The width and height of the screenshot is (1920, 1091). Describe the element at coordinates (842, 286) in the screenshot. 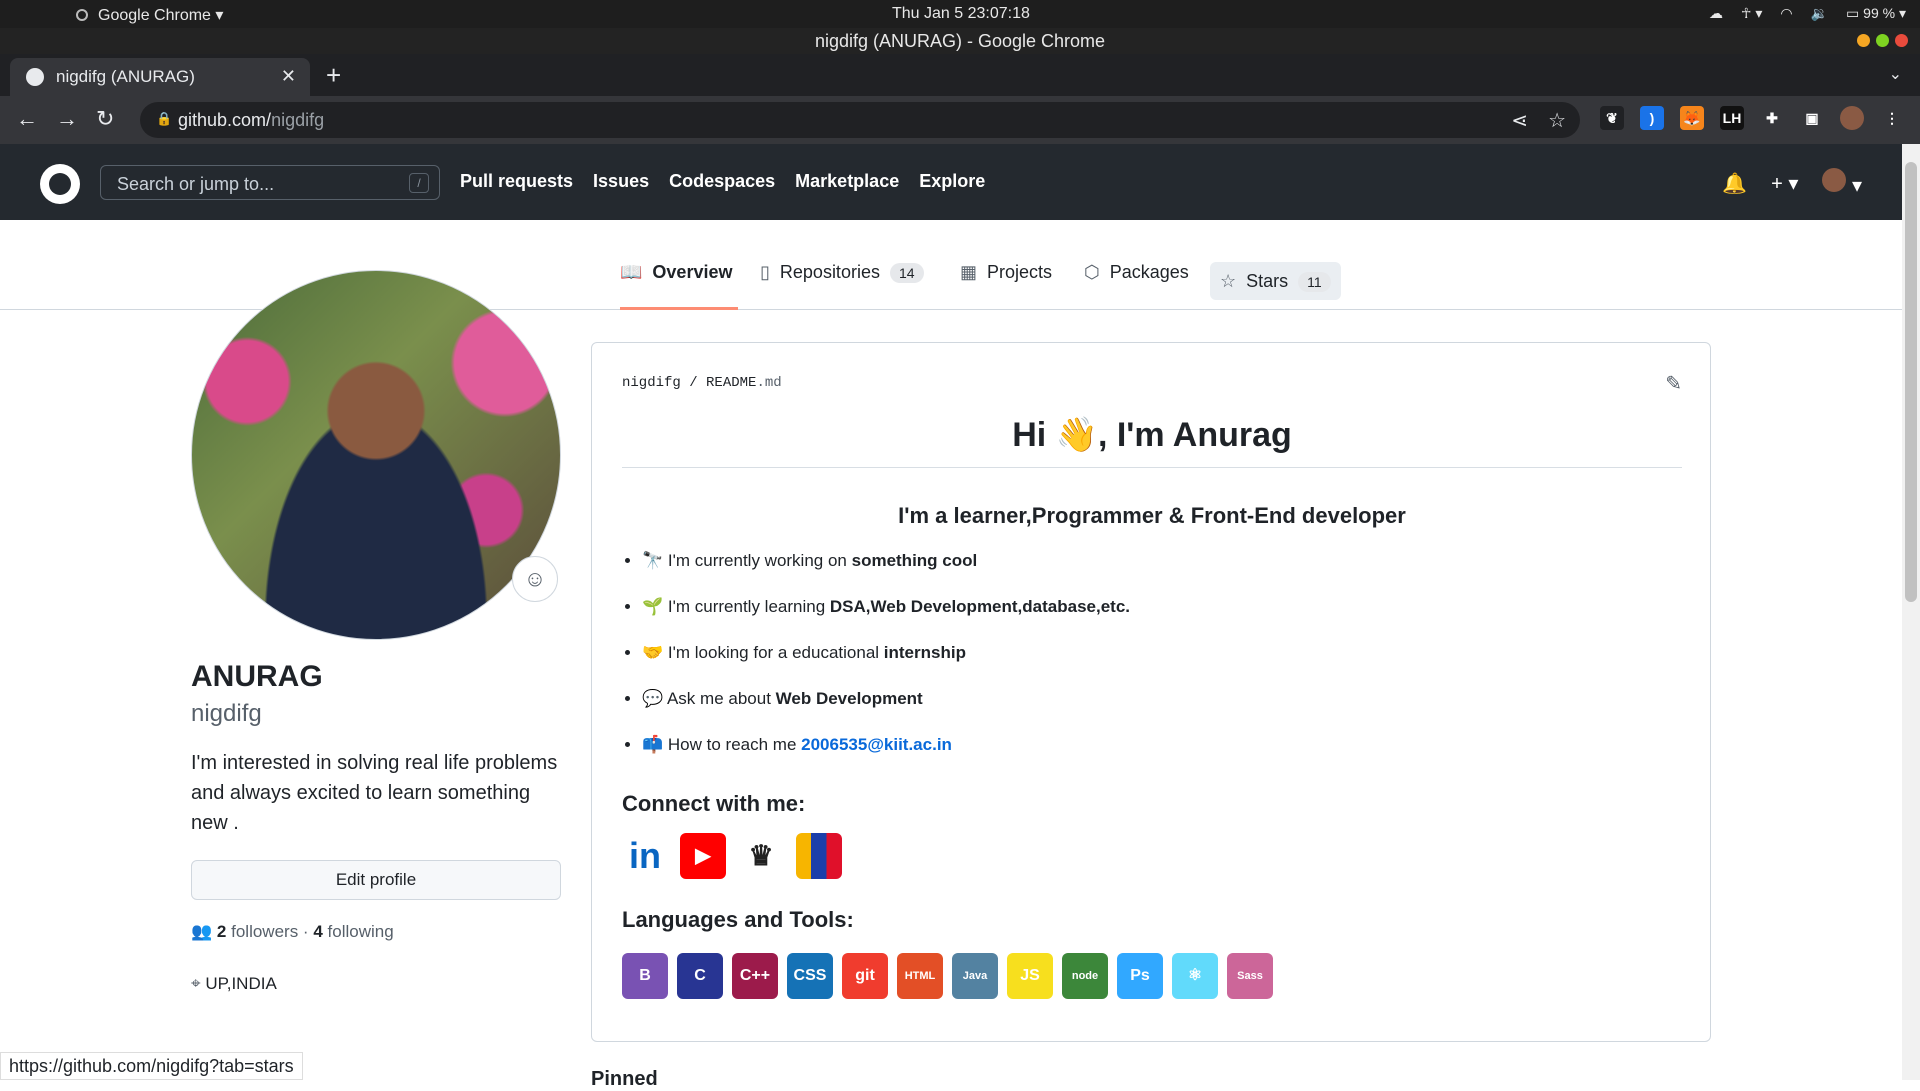

I see `tab-repositories: ▯ Repositories 14` at that location.